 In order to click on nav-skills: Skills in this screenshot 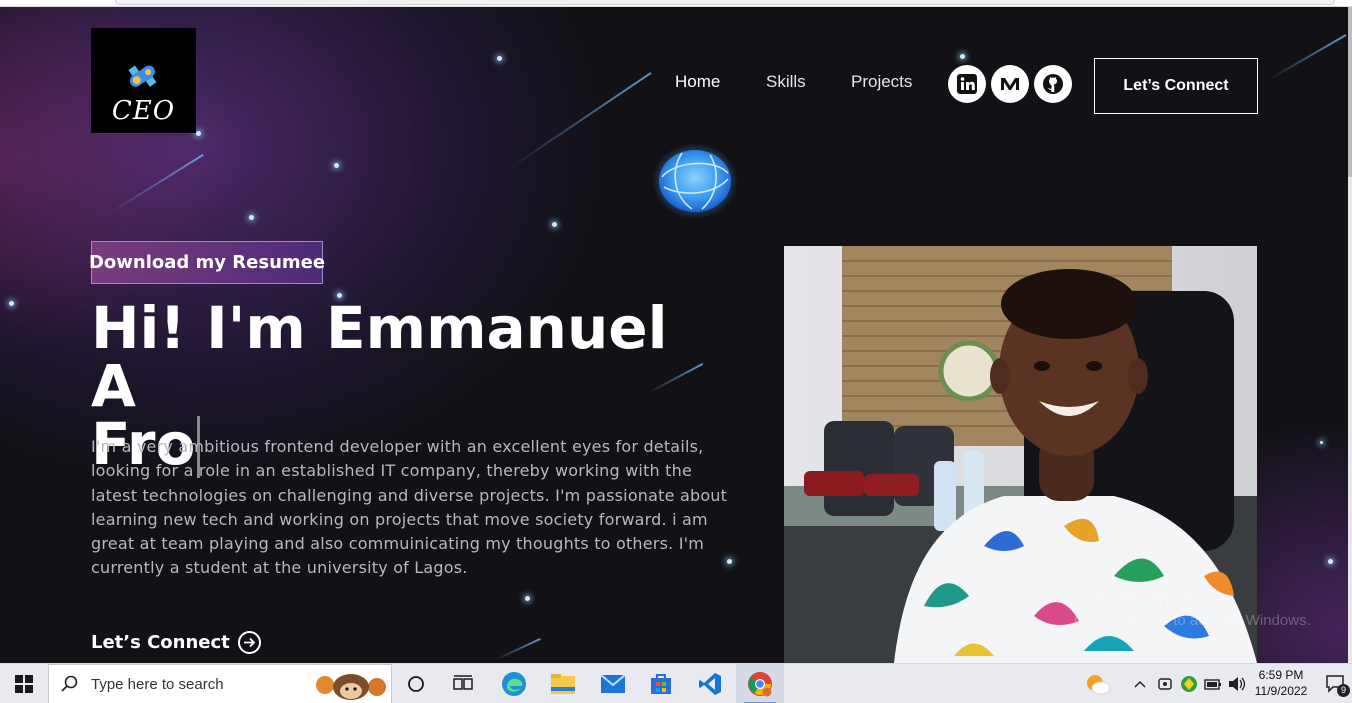, I will do `click(786, 82)`.